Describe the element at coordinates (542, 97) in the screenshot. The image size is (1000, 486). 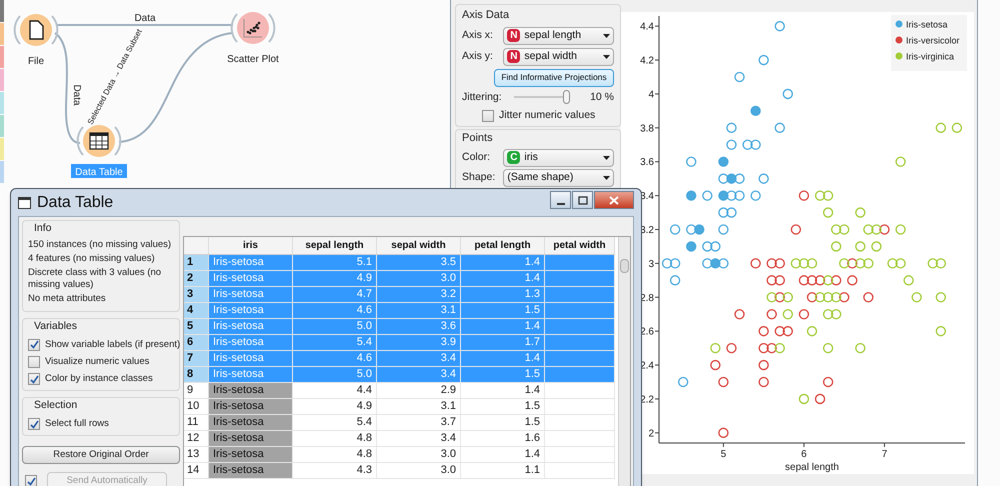
I see `slider-track` at that location.